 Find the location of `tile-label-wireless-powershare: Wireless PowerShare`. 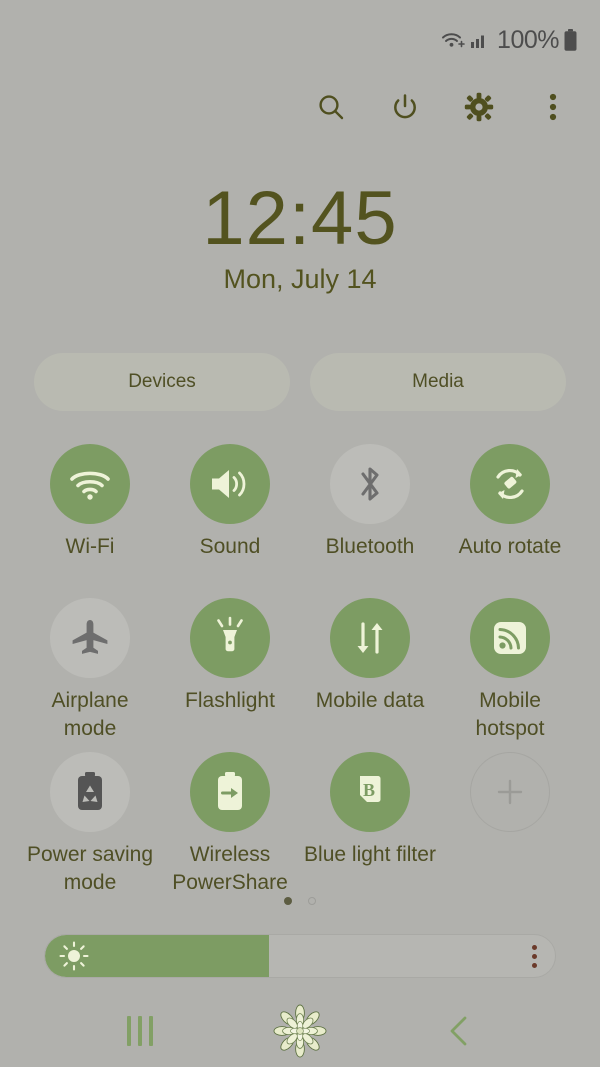

tile-label-wireless-powershare: Wireless PowerShare is located at coordinates (230, 868).